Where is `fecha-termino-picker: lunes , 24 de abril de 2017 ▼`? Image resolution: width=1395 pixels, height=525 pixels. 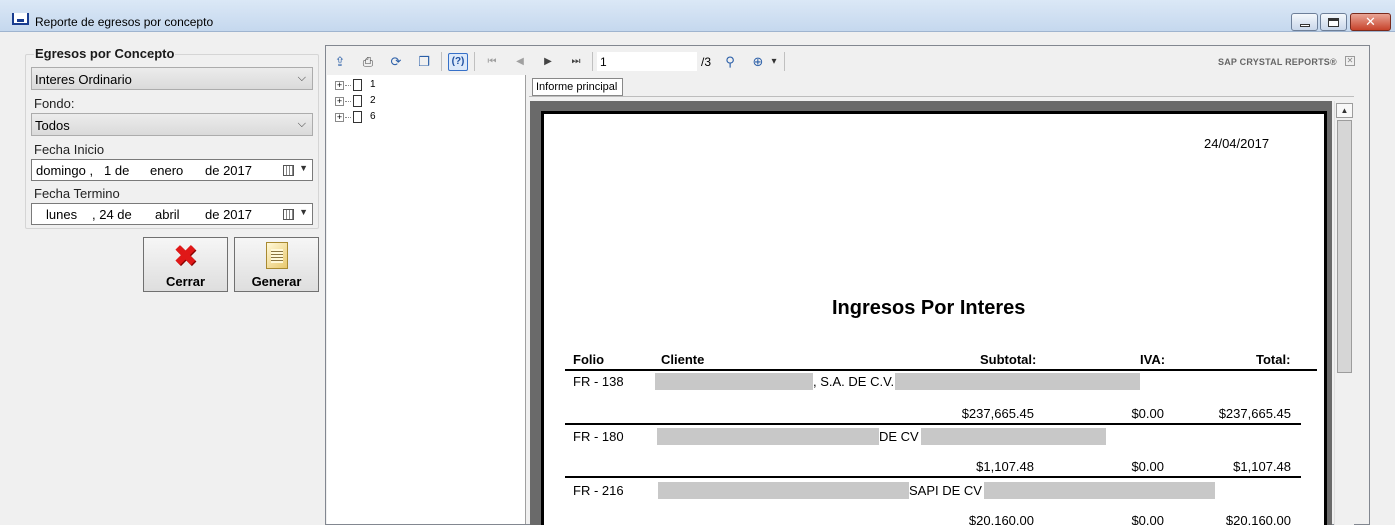
fecha-termino-picker: lunes , 24 de abril de 2017 ▼ is located at coordinates (172, 214).